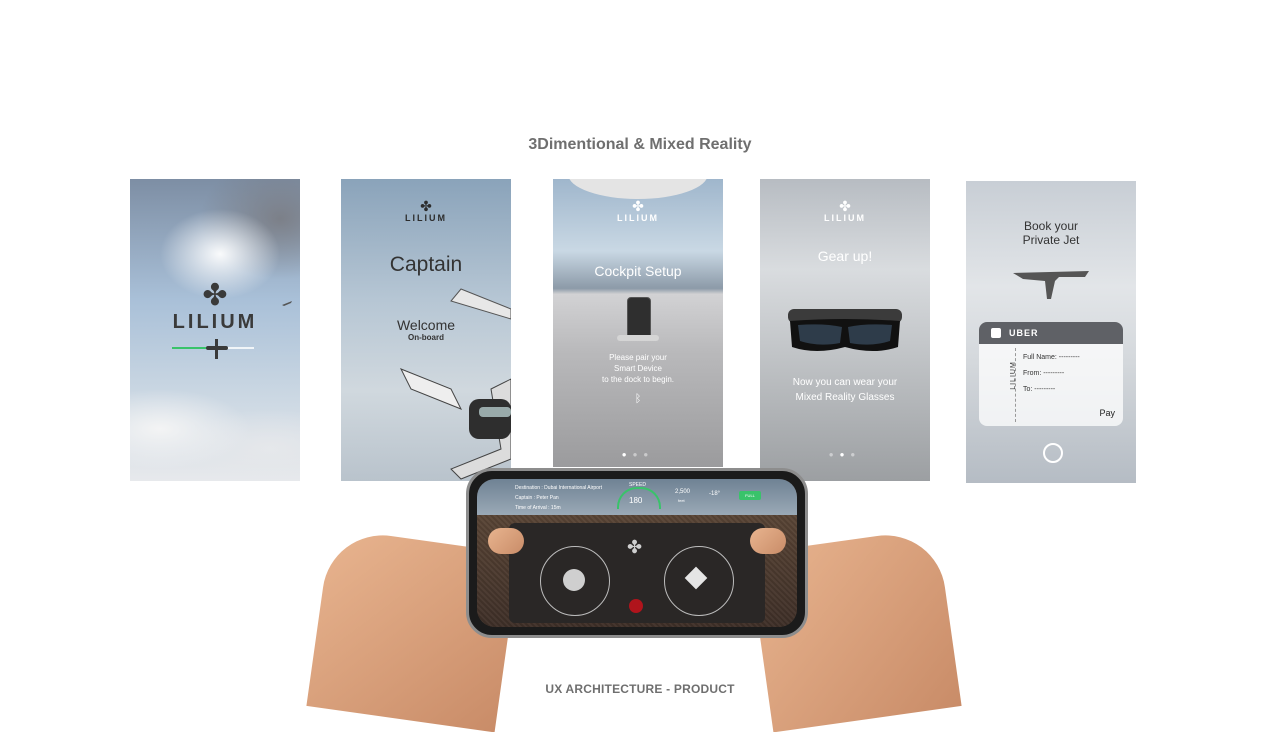 This screenshot has height=732, width=1280. I want to click on private-jet-icon, so click(1051, 285).